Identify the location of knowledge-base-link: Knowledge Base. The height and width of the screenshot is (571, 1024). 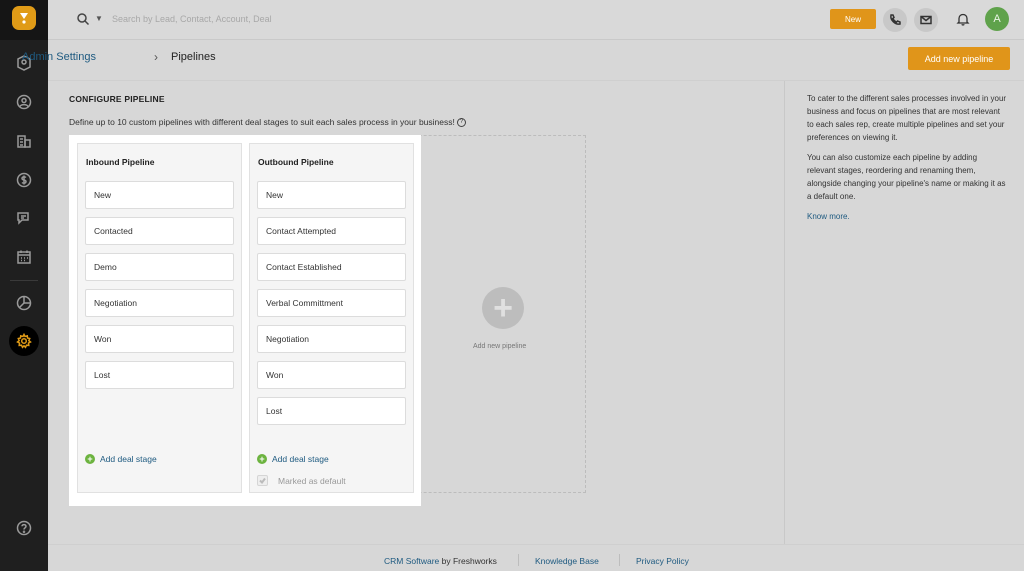
(567, 561).